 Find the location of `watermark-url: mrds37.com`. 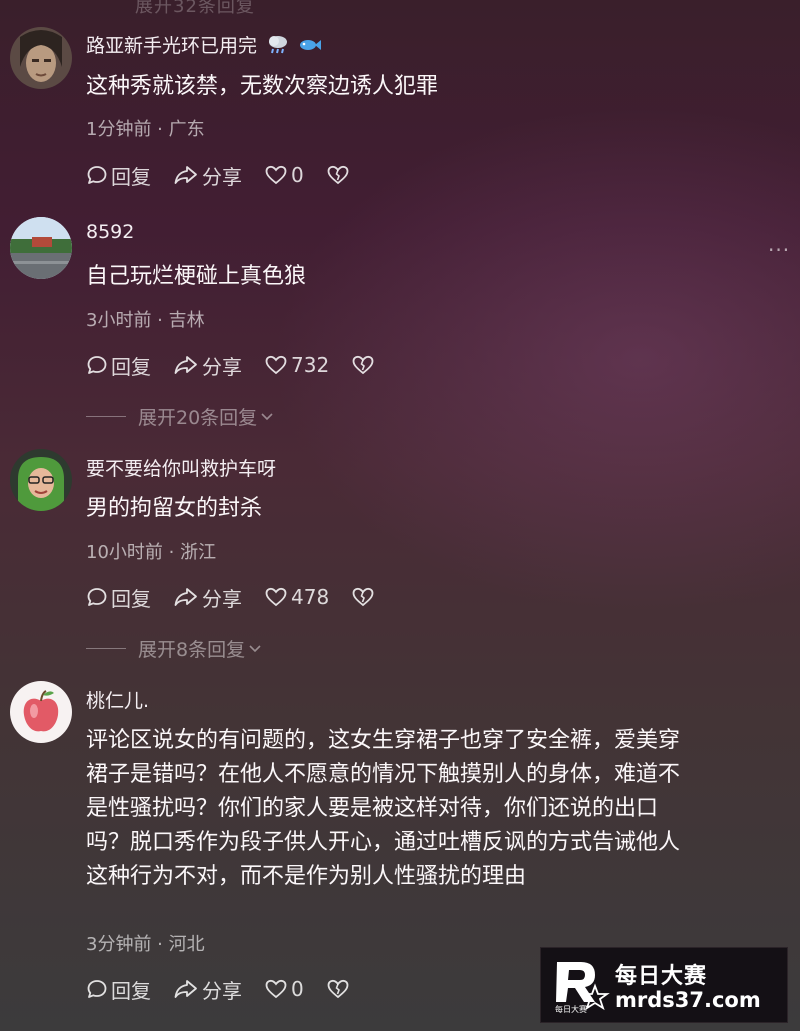

watermark-url: mrds37.com is located at coordinates (688, 1000).